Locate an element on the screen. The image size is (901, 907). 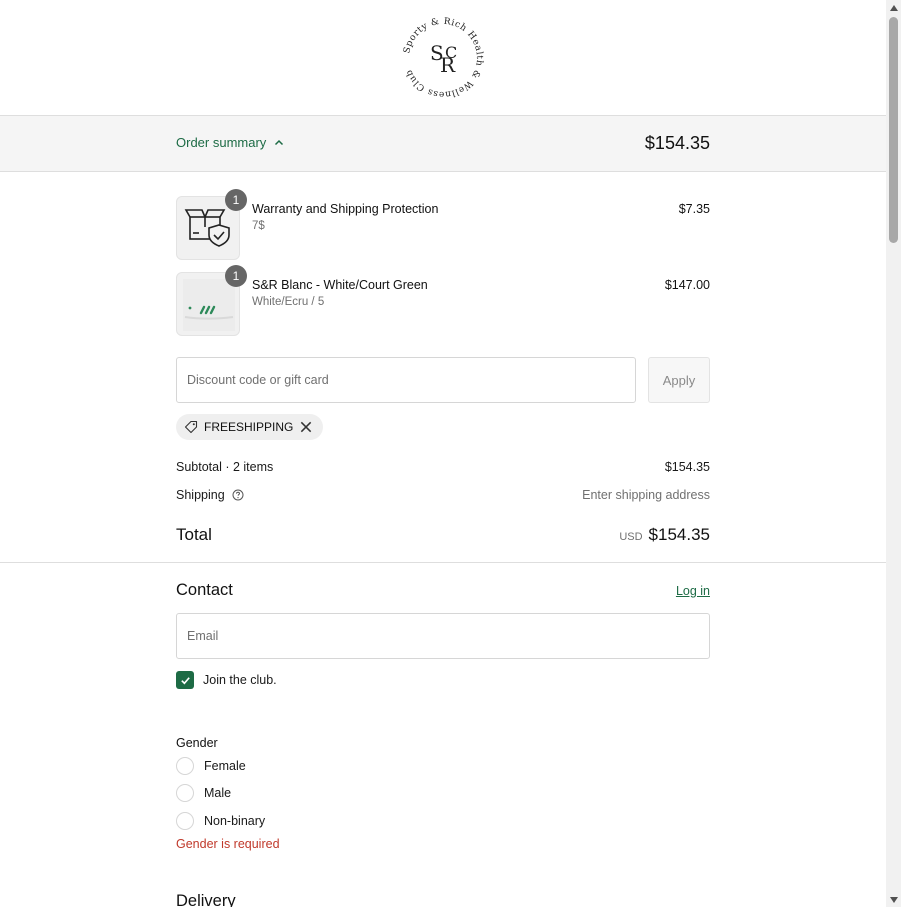
vertical-scrollbar is located at coordinates (893, 453).